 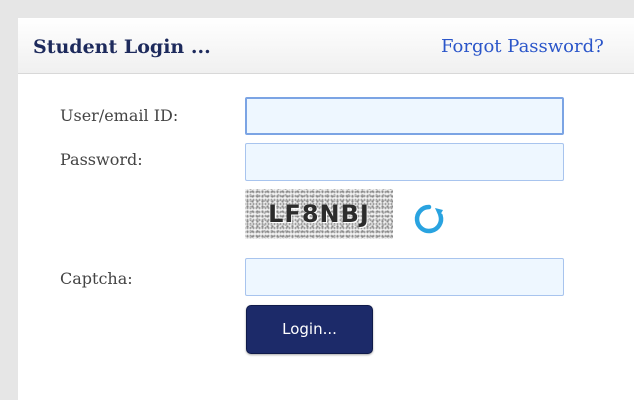 I want to click on password-field, so click(x=404, y=162).